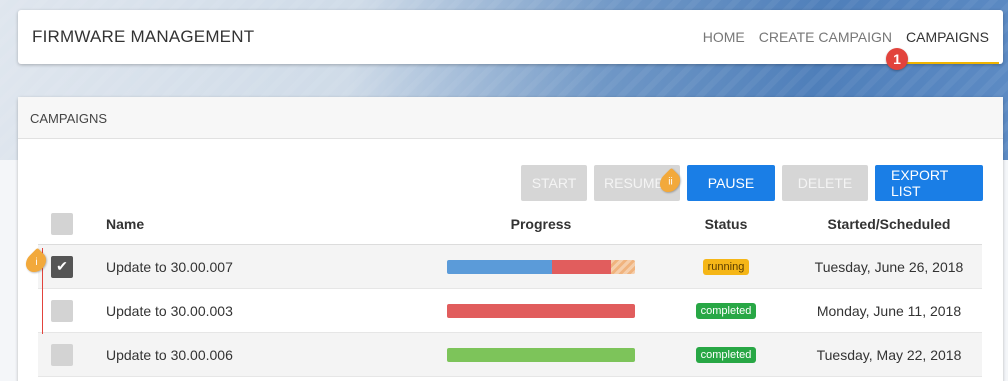 This screenshot has width=1008, height=381. I want to click on export-list-button: EXPORT LIST, so click(929, 183).